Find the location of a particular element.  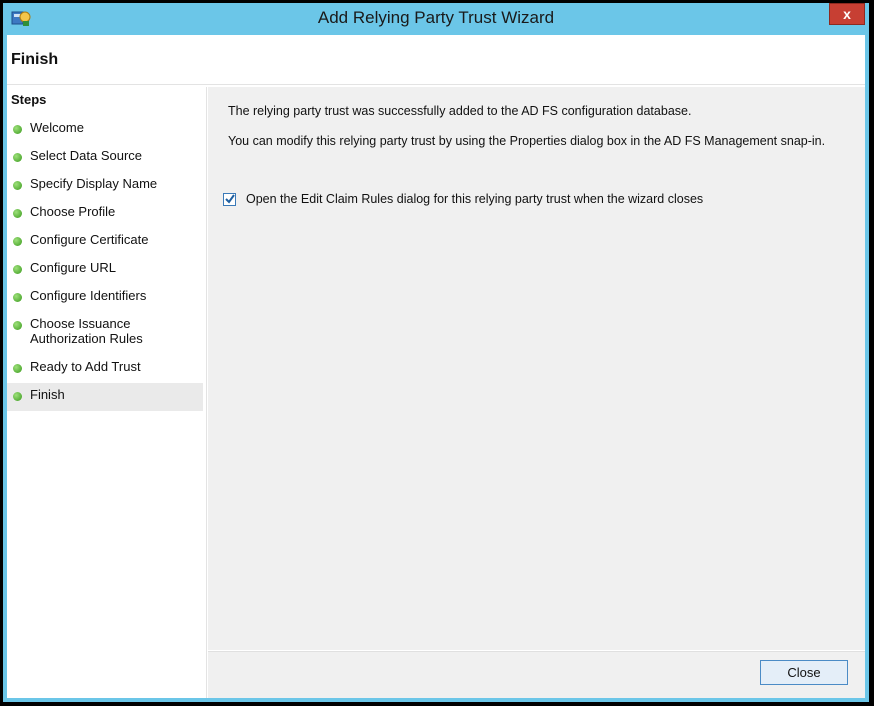

step-configure-identifiers: Configure Identifiers is located at coordinates (105, 298).